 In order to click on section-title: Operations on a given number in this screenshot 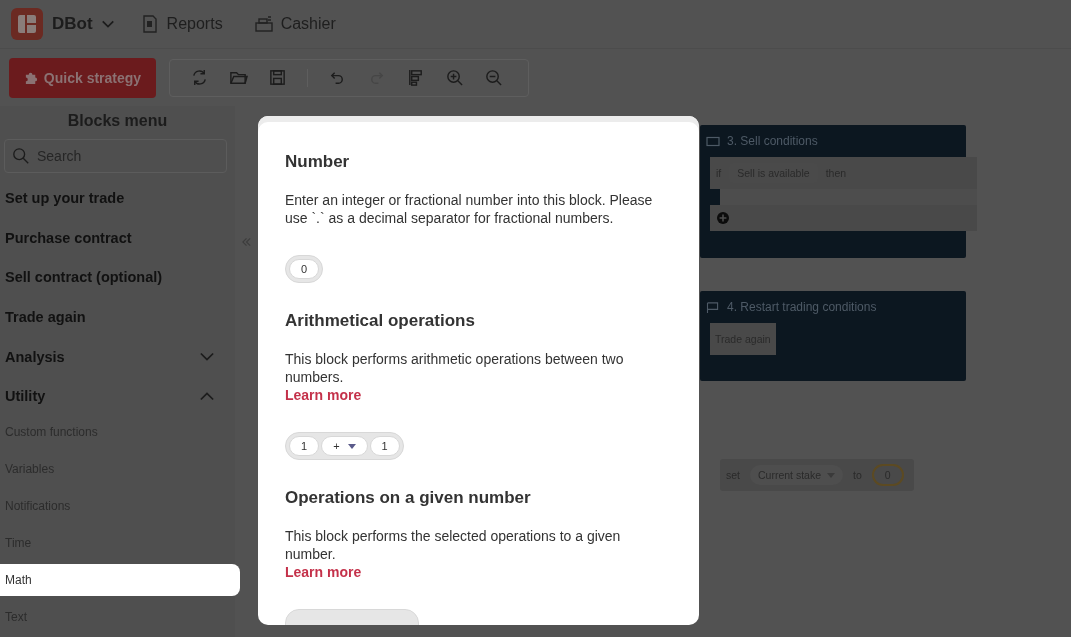, I will do `click(408, 498)`.